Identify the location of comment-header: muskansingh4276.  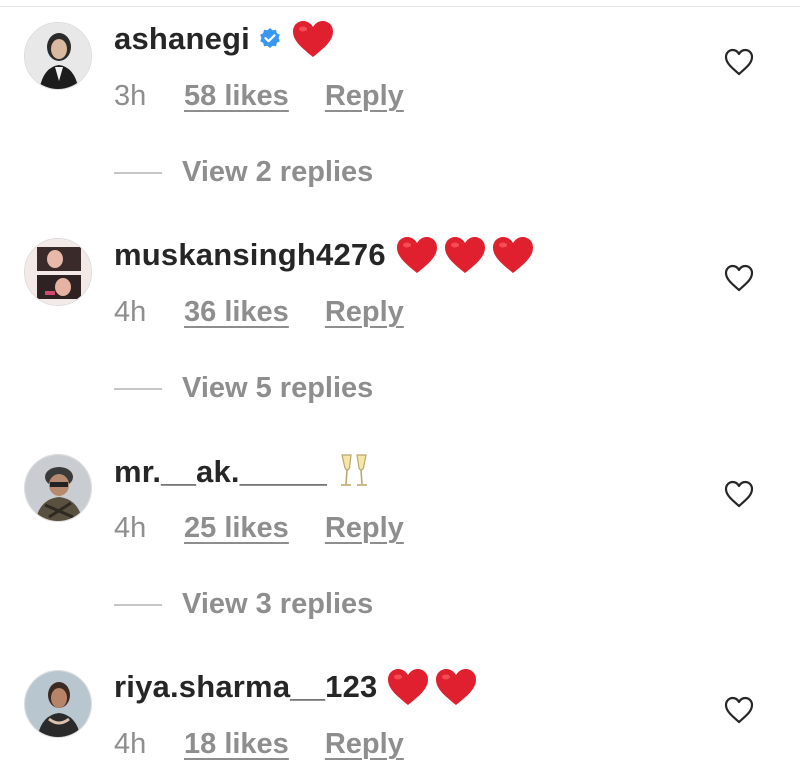
(324, 255).